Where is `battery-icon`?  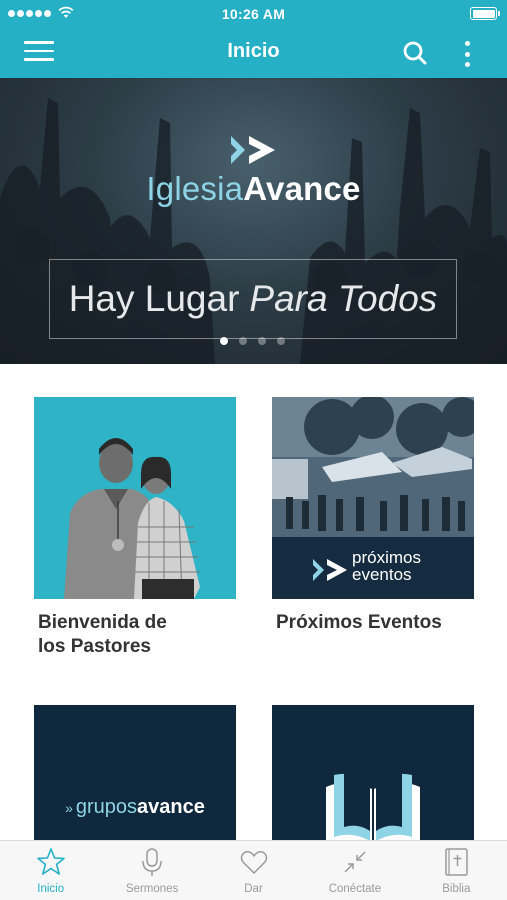
battery-icon is located at coordinates (485, 13).